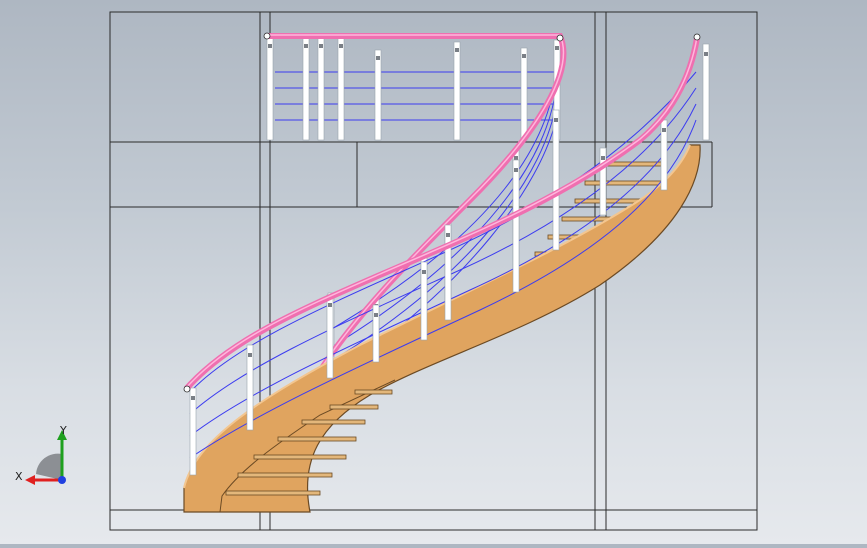 The height and width of the screenshot is (548, 867). I want to click on axis-z-dot-icon, so click(62, 480).